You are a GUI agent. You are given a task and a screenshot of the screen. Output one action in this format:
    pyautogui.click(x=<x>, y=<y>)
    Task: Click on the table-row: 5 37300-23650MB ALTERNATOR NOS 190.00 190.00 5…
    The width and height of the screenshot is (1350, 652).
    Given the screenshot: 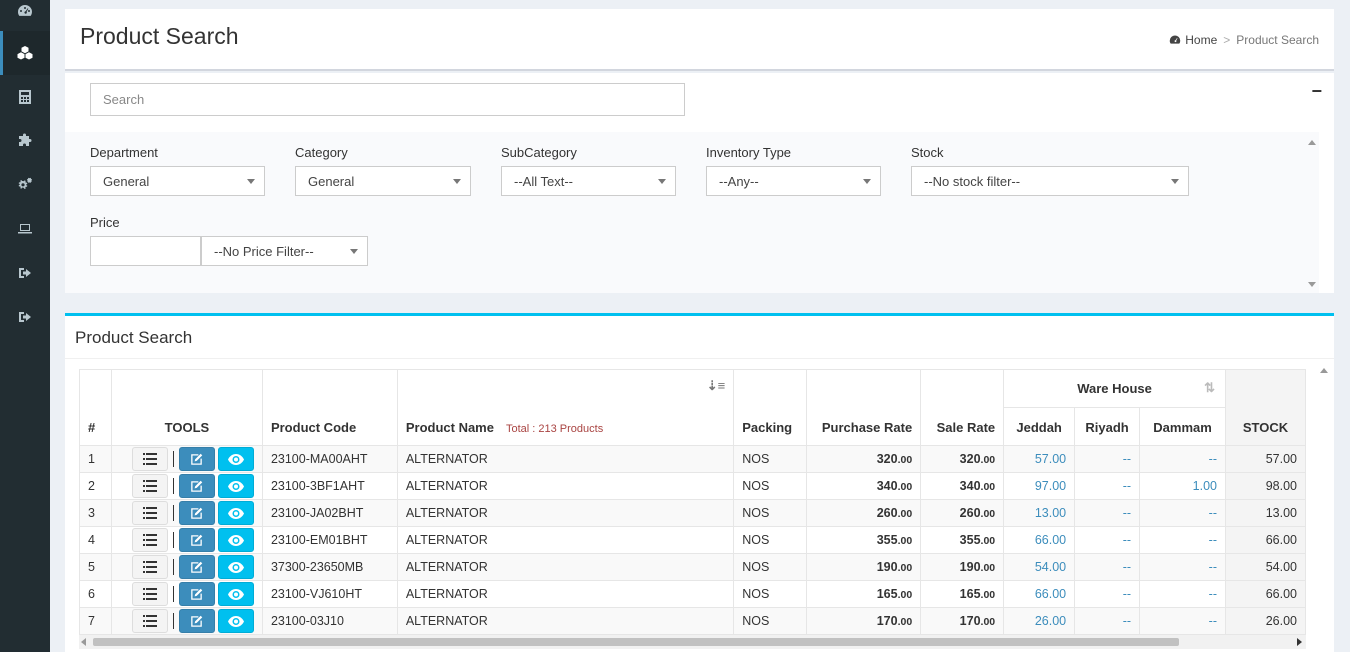 What is the action you would take?
    pyautogui.click(x=692, y=567)
    